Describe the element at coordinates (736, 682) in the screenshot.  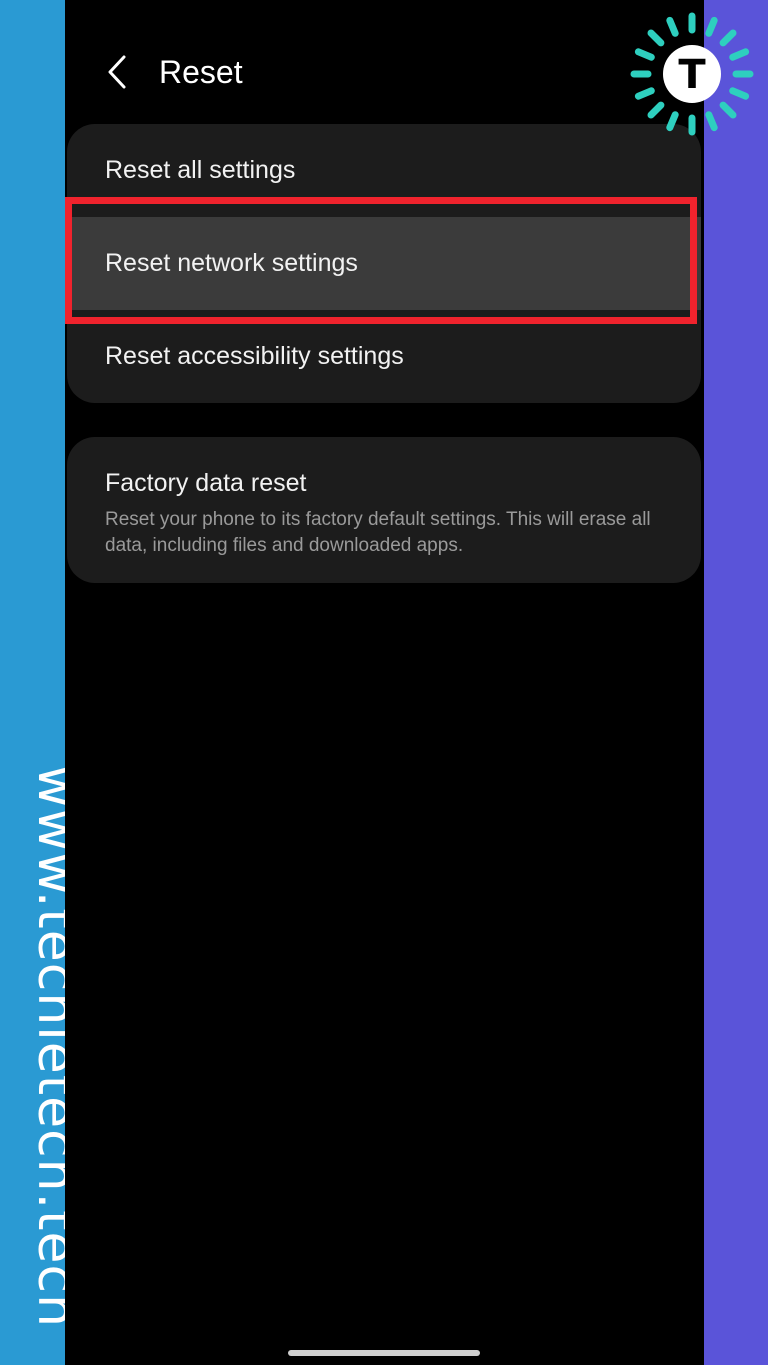
I see `right-brand-strip` at that location.